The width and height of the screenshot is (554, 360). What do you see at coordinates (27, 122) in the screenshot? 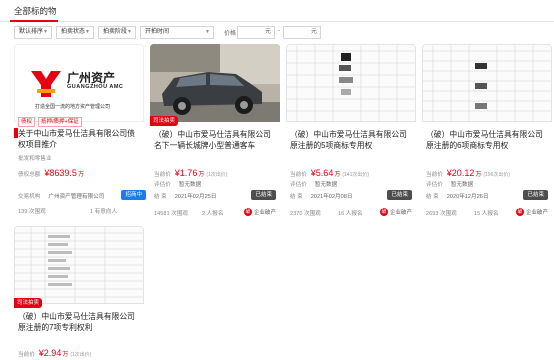
I see `badge-type: 债权` at bounding box center [27, 122].